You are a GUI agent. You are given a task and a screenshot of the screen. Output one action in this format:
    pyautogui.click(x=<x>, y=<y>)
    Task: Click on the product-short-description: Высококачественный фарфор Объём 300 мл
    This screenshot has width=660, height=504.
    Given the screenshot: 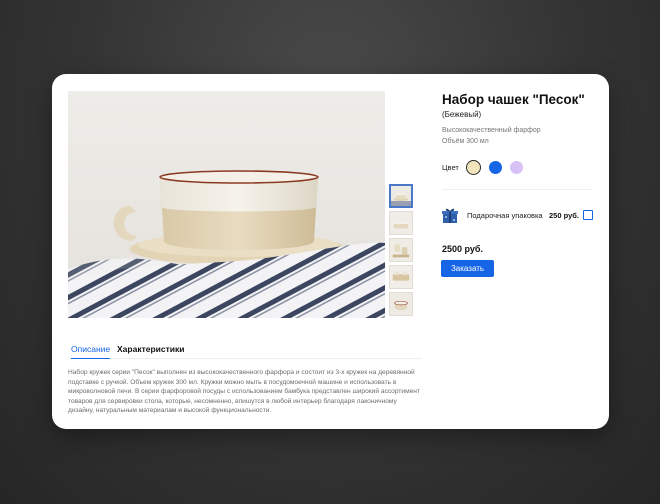 What is the action you would take?
    pyautogui.click(x=517, y=136)
    